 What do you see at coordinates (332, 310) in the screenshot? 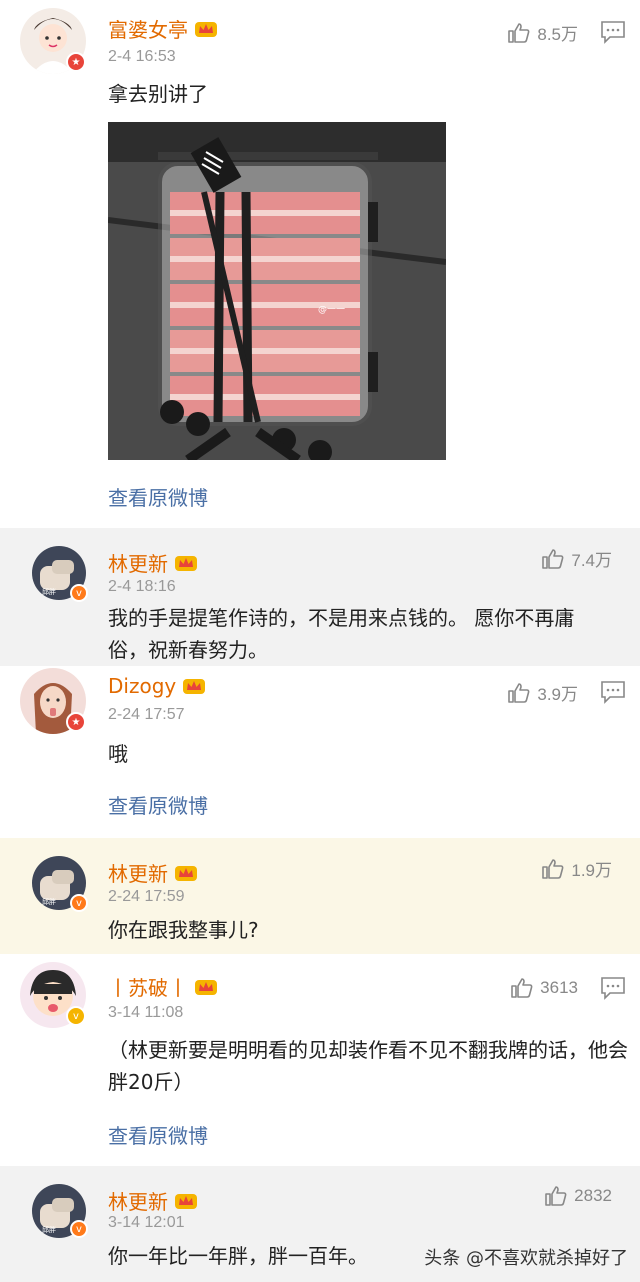
I see `photo-watermark: @一一` at bounding box center [332, 310].